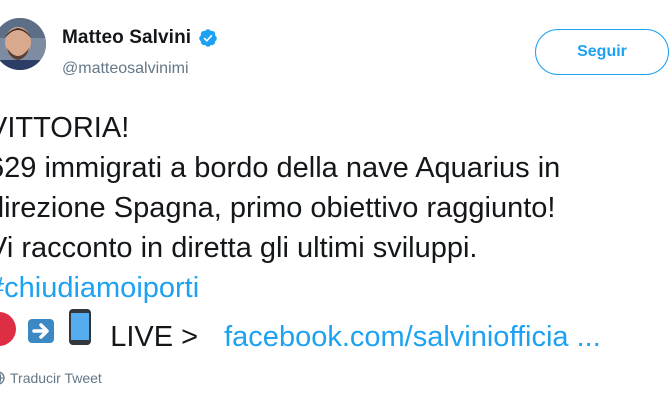 The width and height of the screenshot is (672, 404). I want to click on author-handle: @matteosalvinimi, so click(125, 69).